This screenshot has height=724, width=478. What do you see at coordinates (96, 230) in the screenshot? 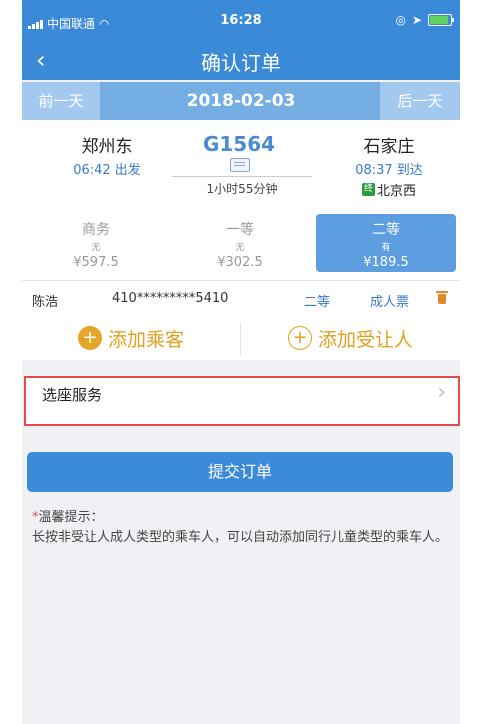
I see `seat-class-name: 商务` at bounding box center [96, 230].